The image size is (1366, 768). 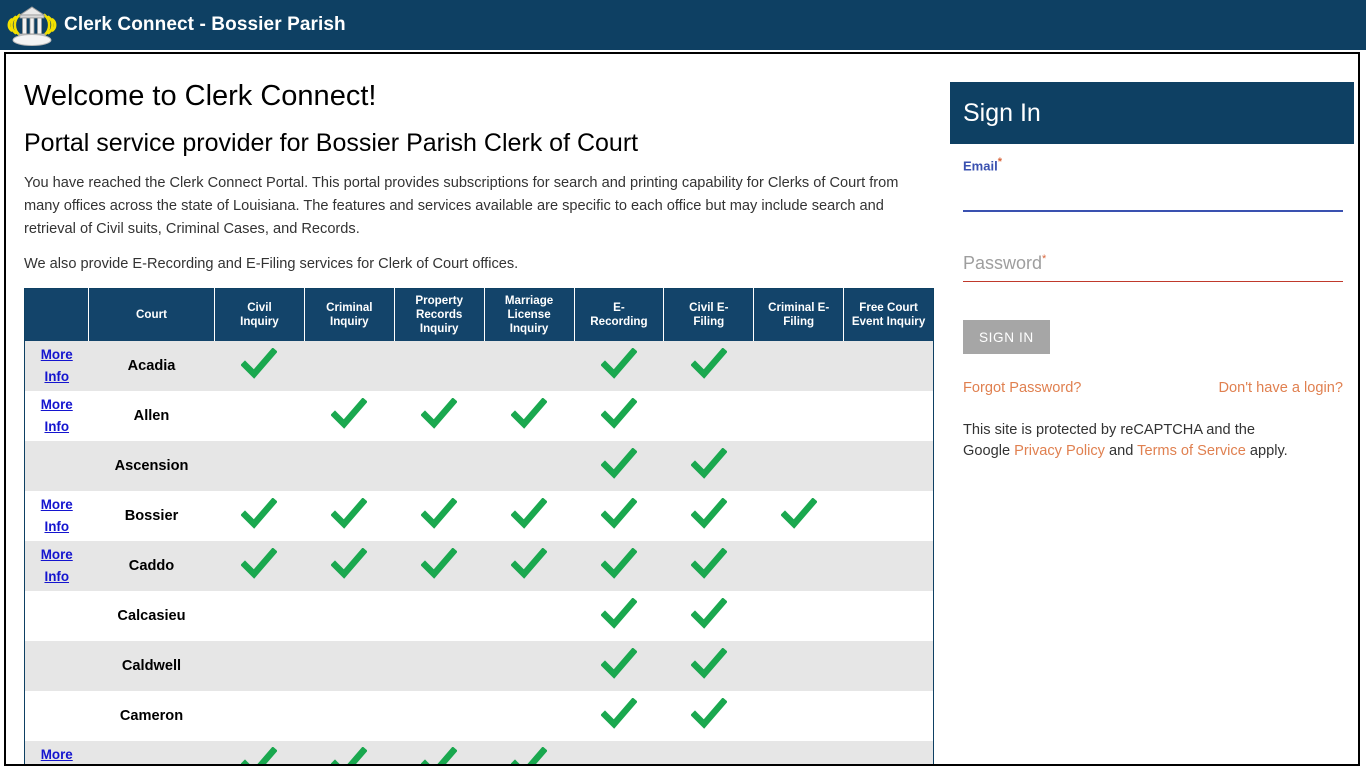 I want to click on recaptcha-suffix-text: apply., so click(x=1266, y=451).